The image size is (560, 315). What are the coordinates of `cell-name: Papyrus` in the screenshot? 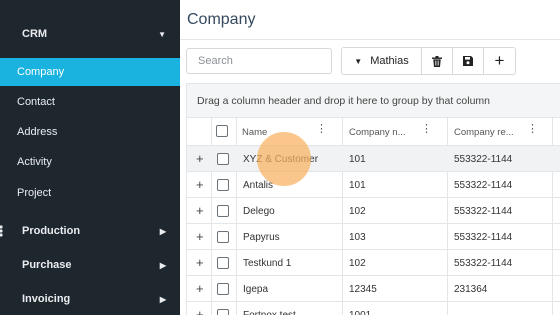 It's located at (261, 237).